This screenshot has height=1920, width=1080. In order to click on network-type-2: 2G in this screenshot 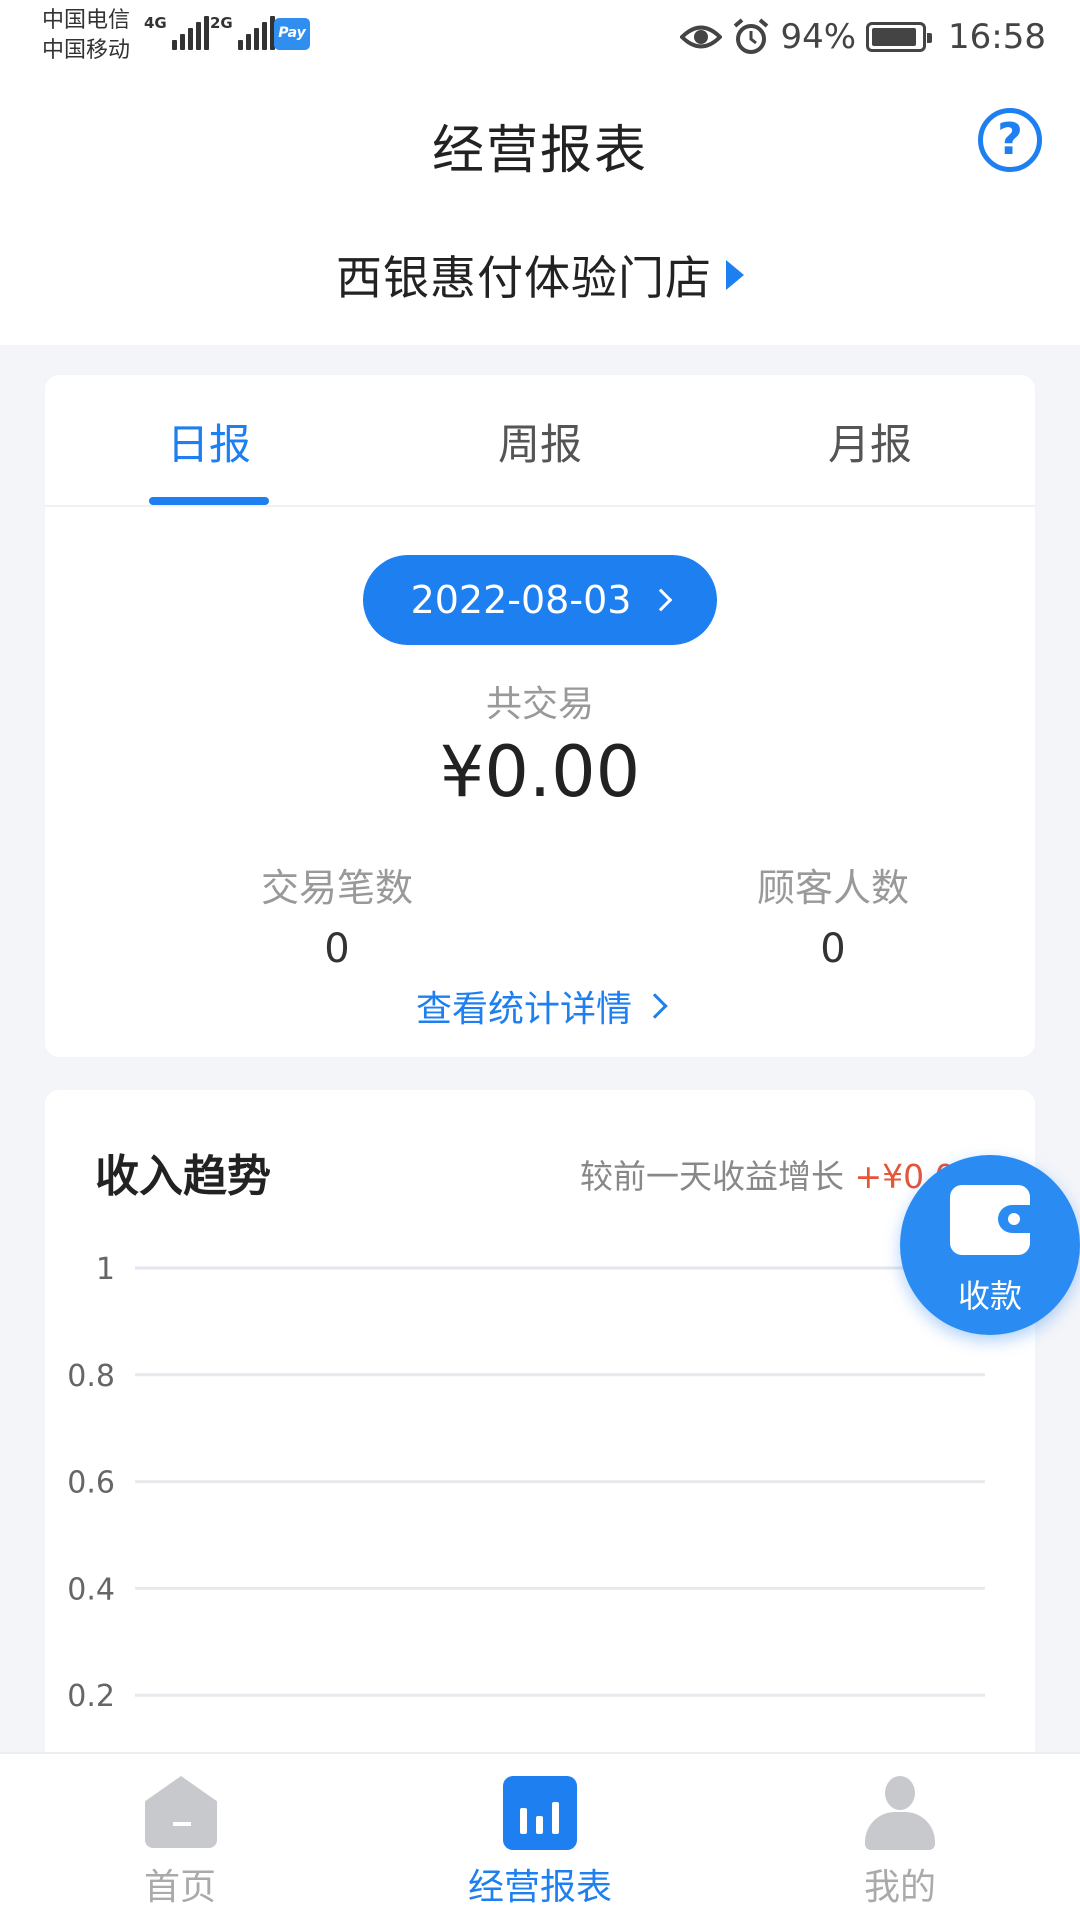, I will do `click(221, 23)`.